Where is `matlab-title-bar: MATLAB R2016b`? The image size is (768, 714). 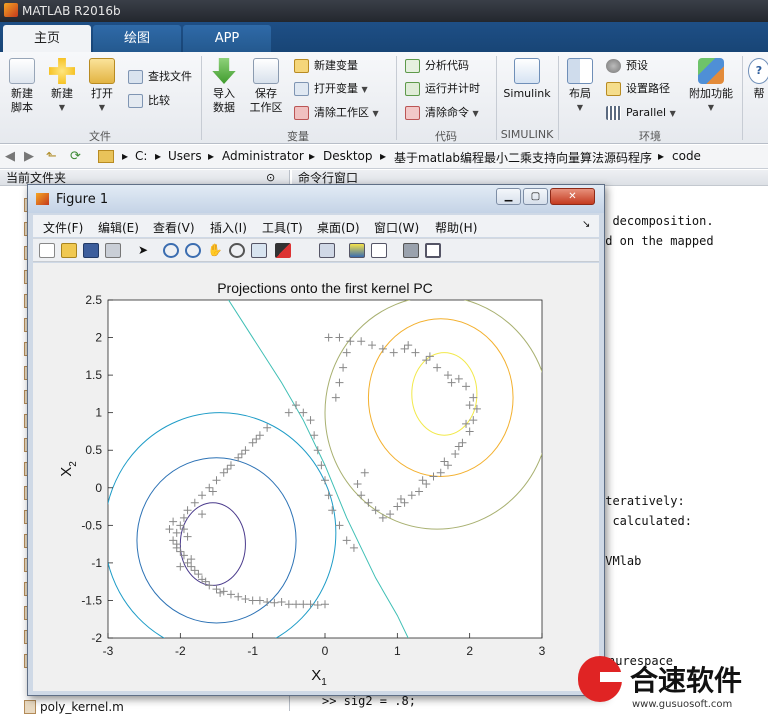 matlab-title-bar: MATLAB R2016b is located at coordinates (384, 11).